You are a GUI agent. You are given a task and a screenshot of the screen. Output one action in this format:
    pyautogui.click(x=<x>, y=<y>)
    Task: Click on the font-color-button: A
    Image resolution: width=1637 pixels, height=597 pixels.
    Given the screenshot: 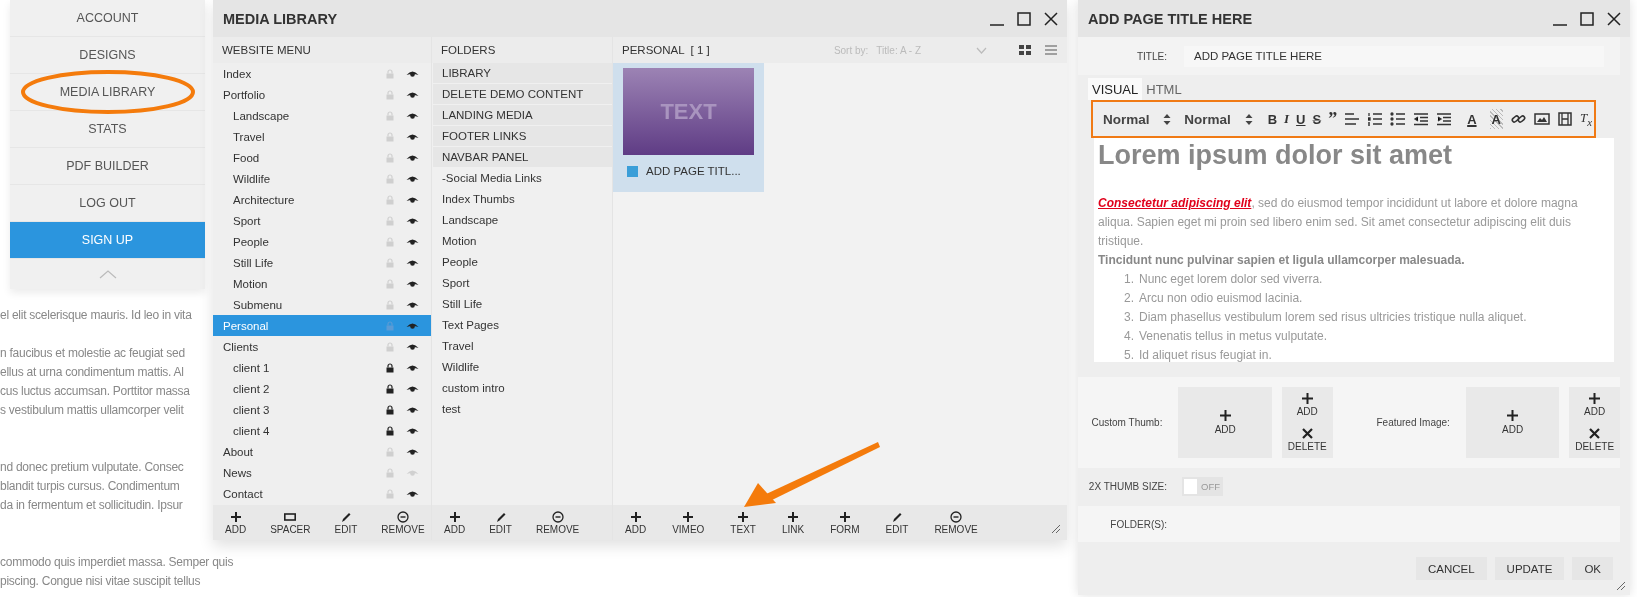 What is the action you would take?
    pyautogui.click(x=1472, y=119)
    